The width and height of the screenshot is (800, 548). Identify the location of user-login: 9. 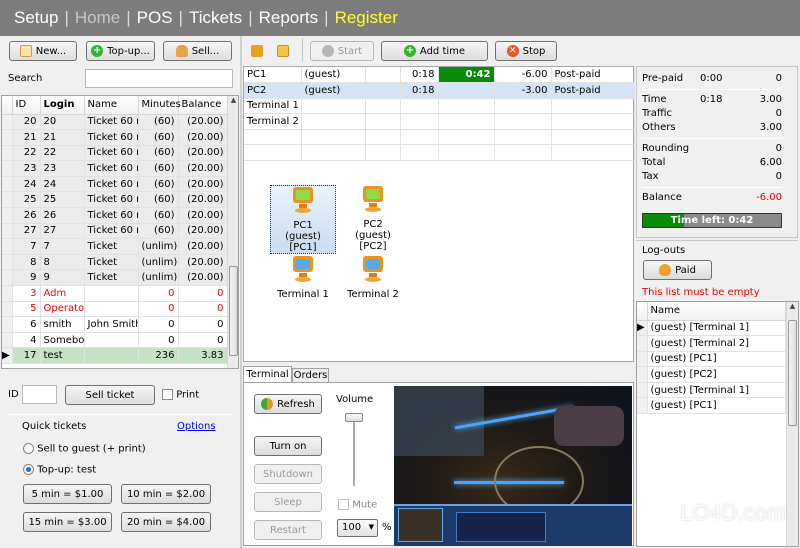
(62, 278).